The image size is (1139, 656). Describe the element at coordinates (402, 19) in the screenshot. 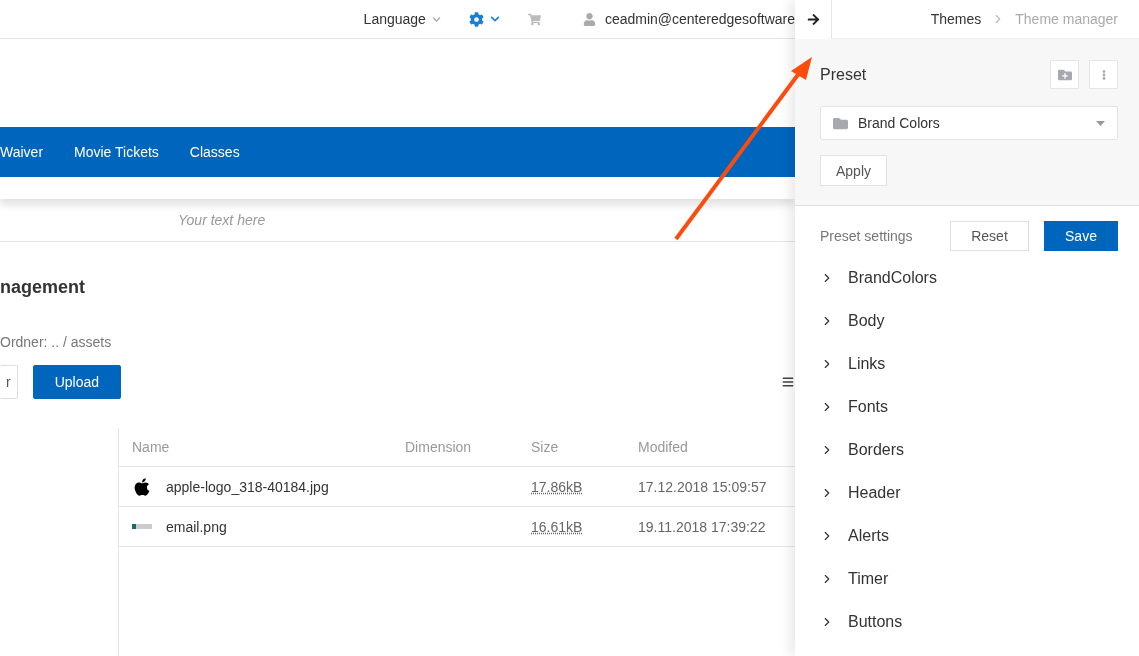

I see `language-dropdown: Language` at that location.